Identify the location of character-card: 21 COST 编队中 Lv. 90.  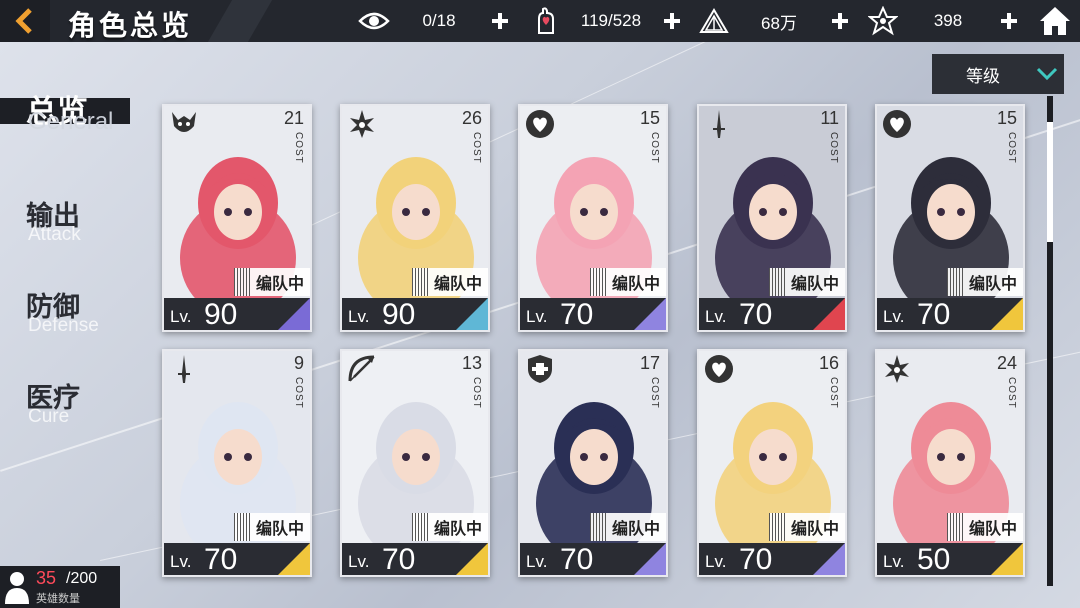
(237, 218).